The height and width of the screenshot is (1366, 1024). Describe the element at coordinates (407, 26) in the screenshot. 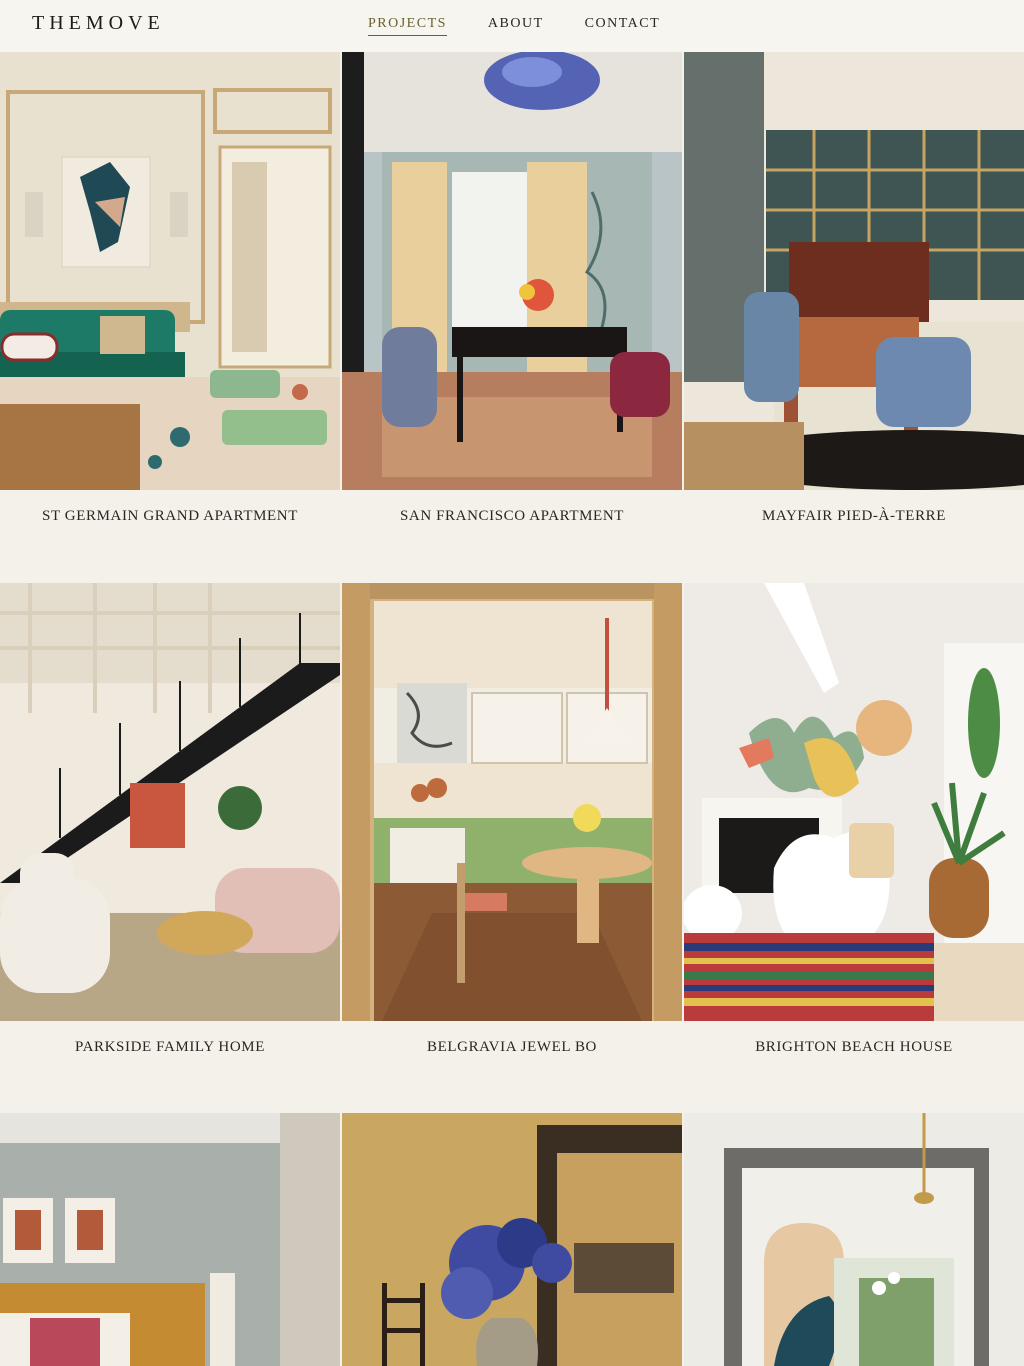

I see `nav-projects: PROJECTS` at that location.